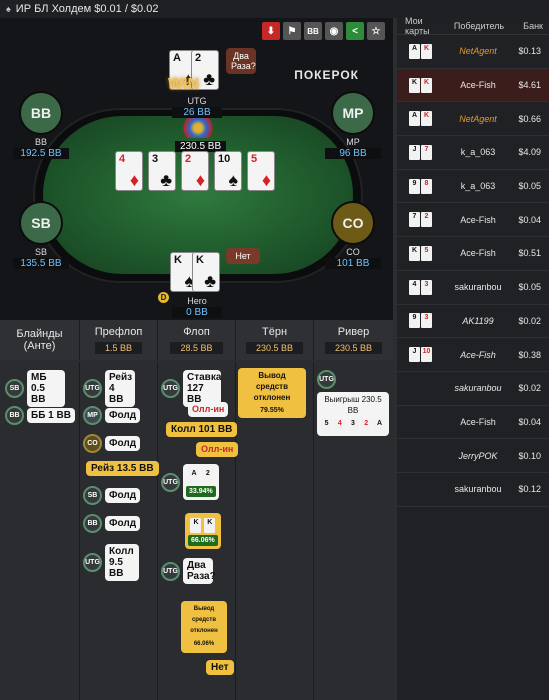 This screenshot has height=700, width=549. What do you see at coordinates (473, 187) in the screenshot?
I see `history-row: 9 8 k_a_063 $0.05` at bounding box center [473, 187].